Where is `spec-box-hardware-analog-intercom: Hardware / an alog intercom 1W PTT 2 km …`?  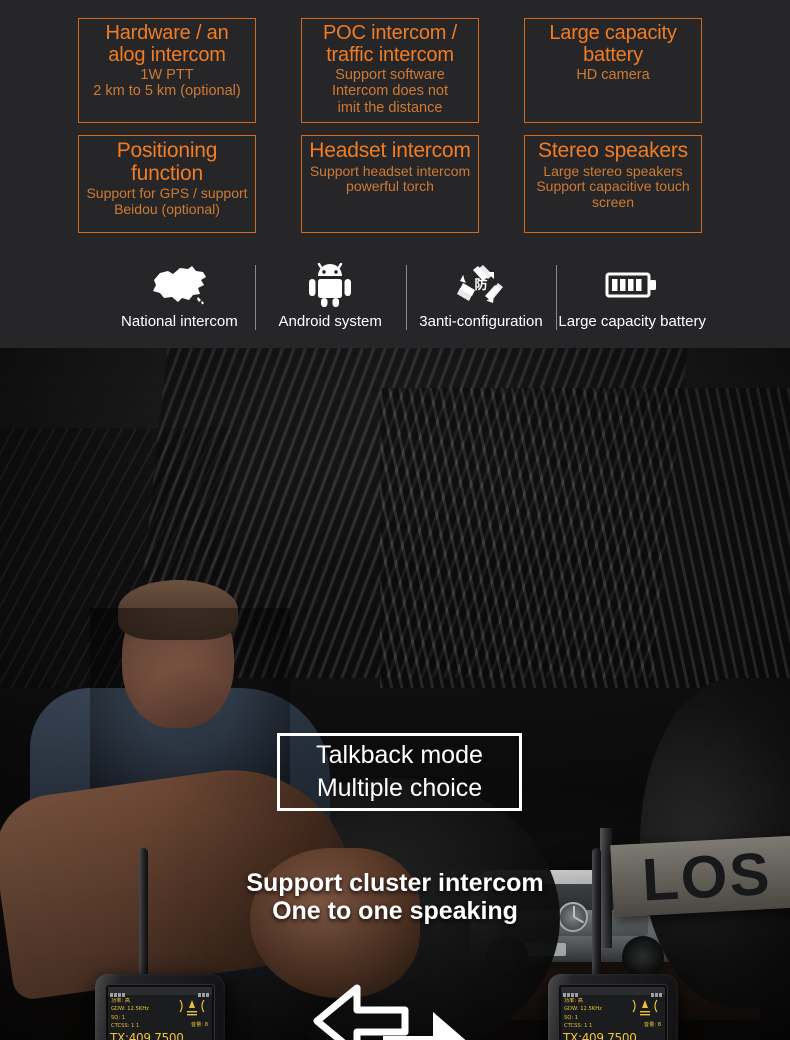
spec-box-hardware-analog-intercom: Hardware / an alog intercom 1W PTT 2 km … is located at coordinates (167, 70).